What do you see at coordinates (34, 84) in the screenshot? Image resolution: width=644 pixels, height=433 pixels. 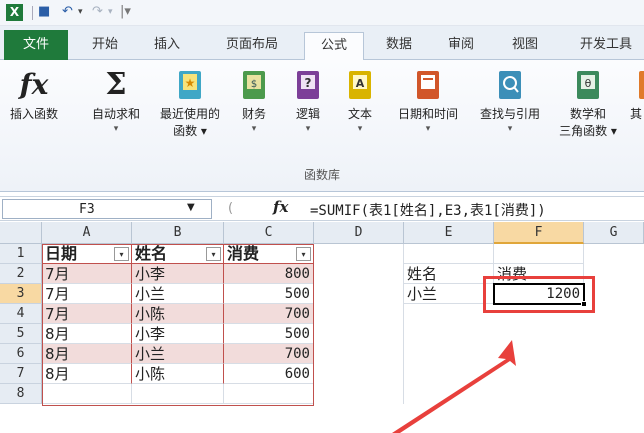 I see `fx-icon: fx` at bounding box center [34, 84].